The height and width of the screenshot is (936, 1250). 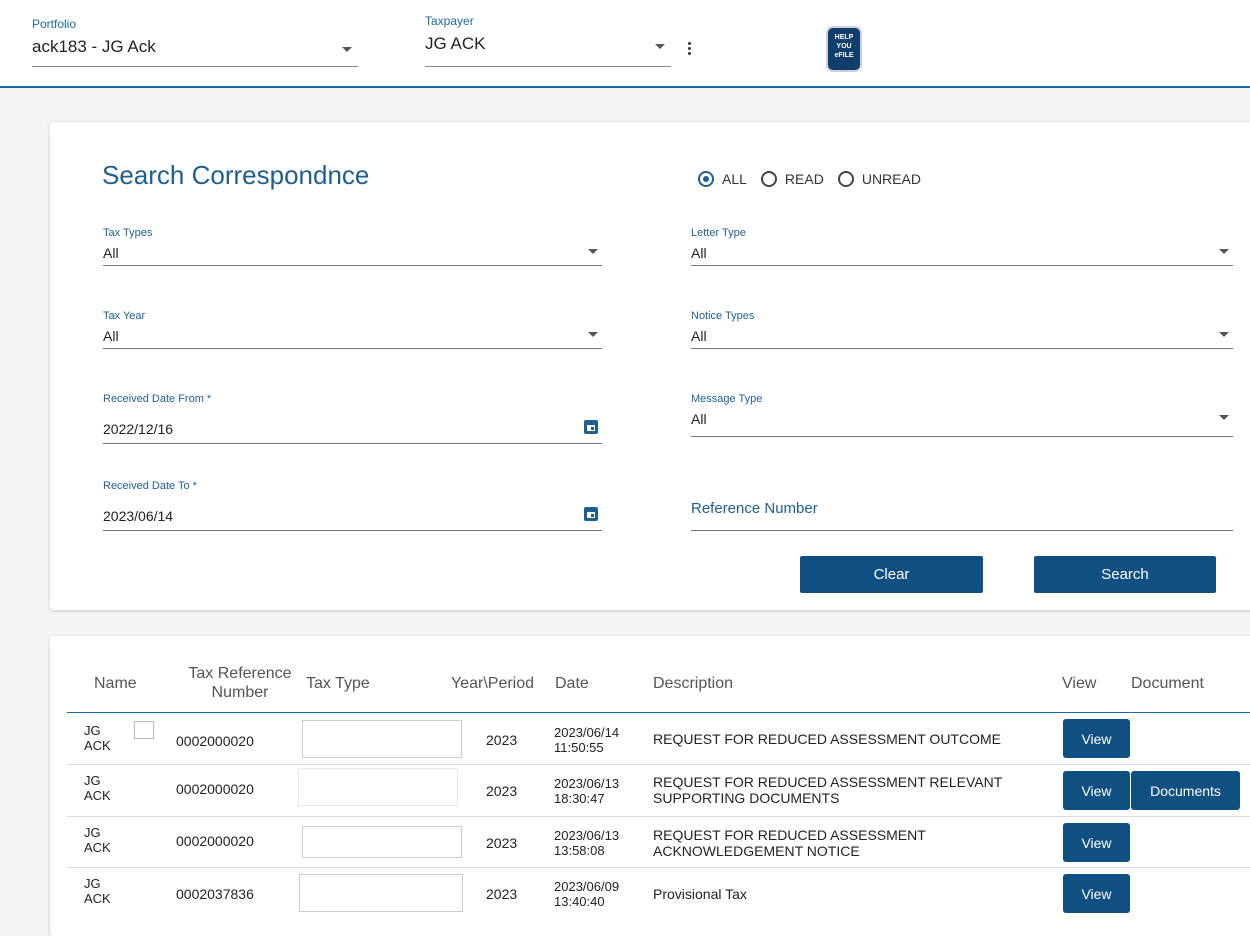 I want to click on read-filter-radio-group: ALL READ UNREAD, so click(x=816, y=179).